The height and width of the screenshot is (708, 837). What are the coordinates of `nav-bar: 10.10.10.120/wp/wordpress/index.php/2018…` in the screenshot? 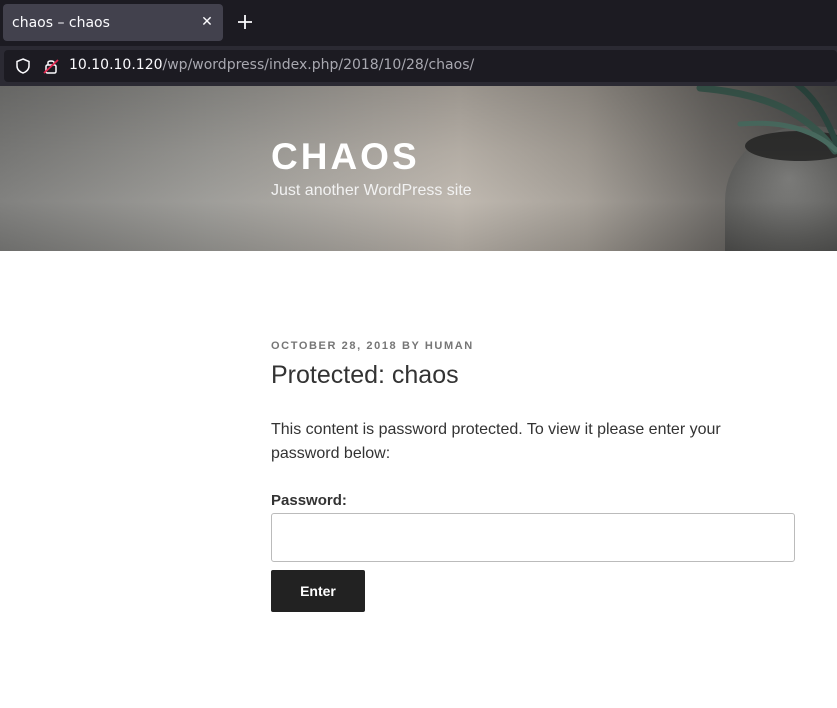 It's located at (418, 66).